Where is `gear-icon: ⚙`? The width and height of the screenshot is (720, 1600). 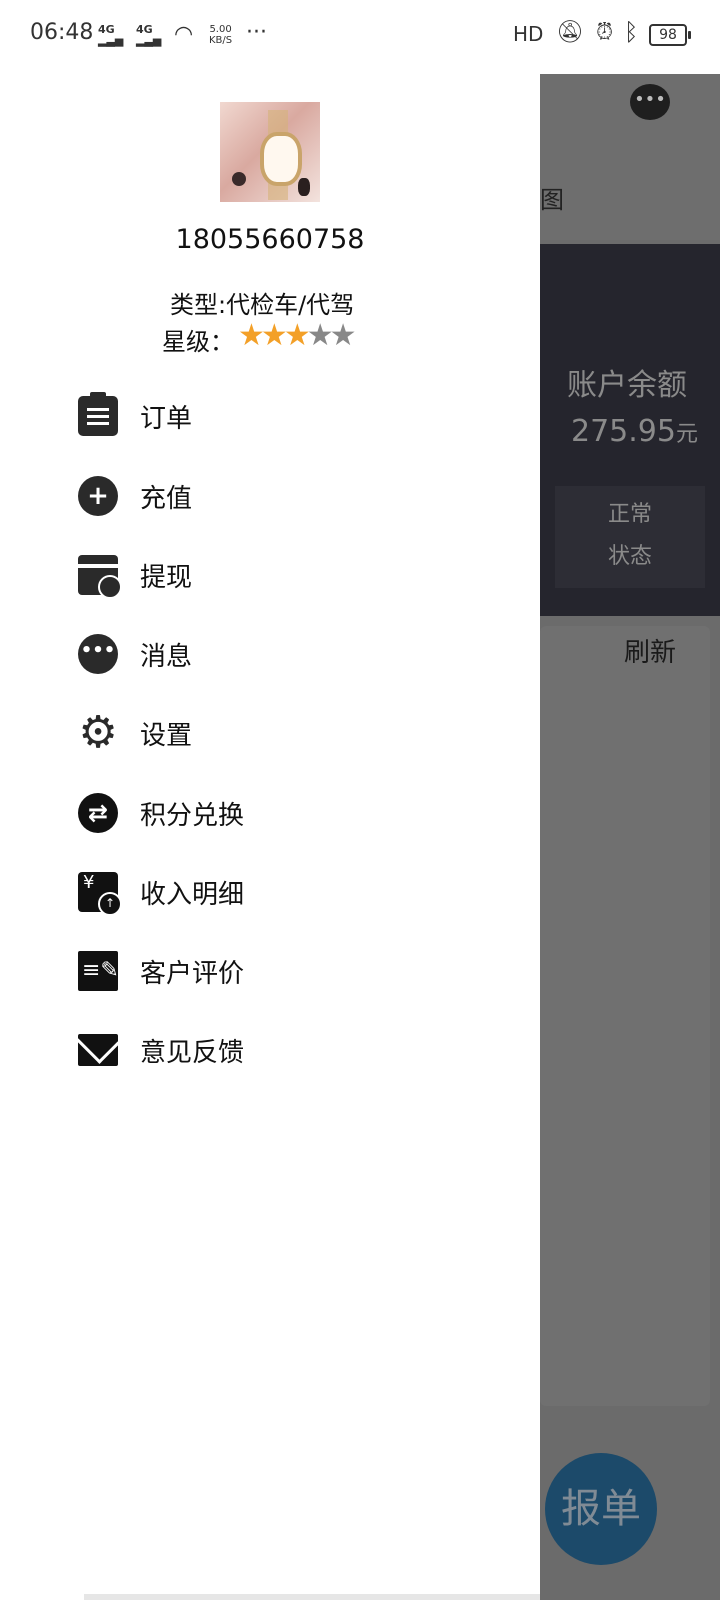
gear-icon: ⚙ is located at coordinates (98, 732).